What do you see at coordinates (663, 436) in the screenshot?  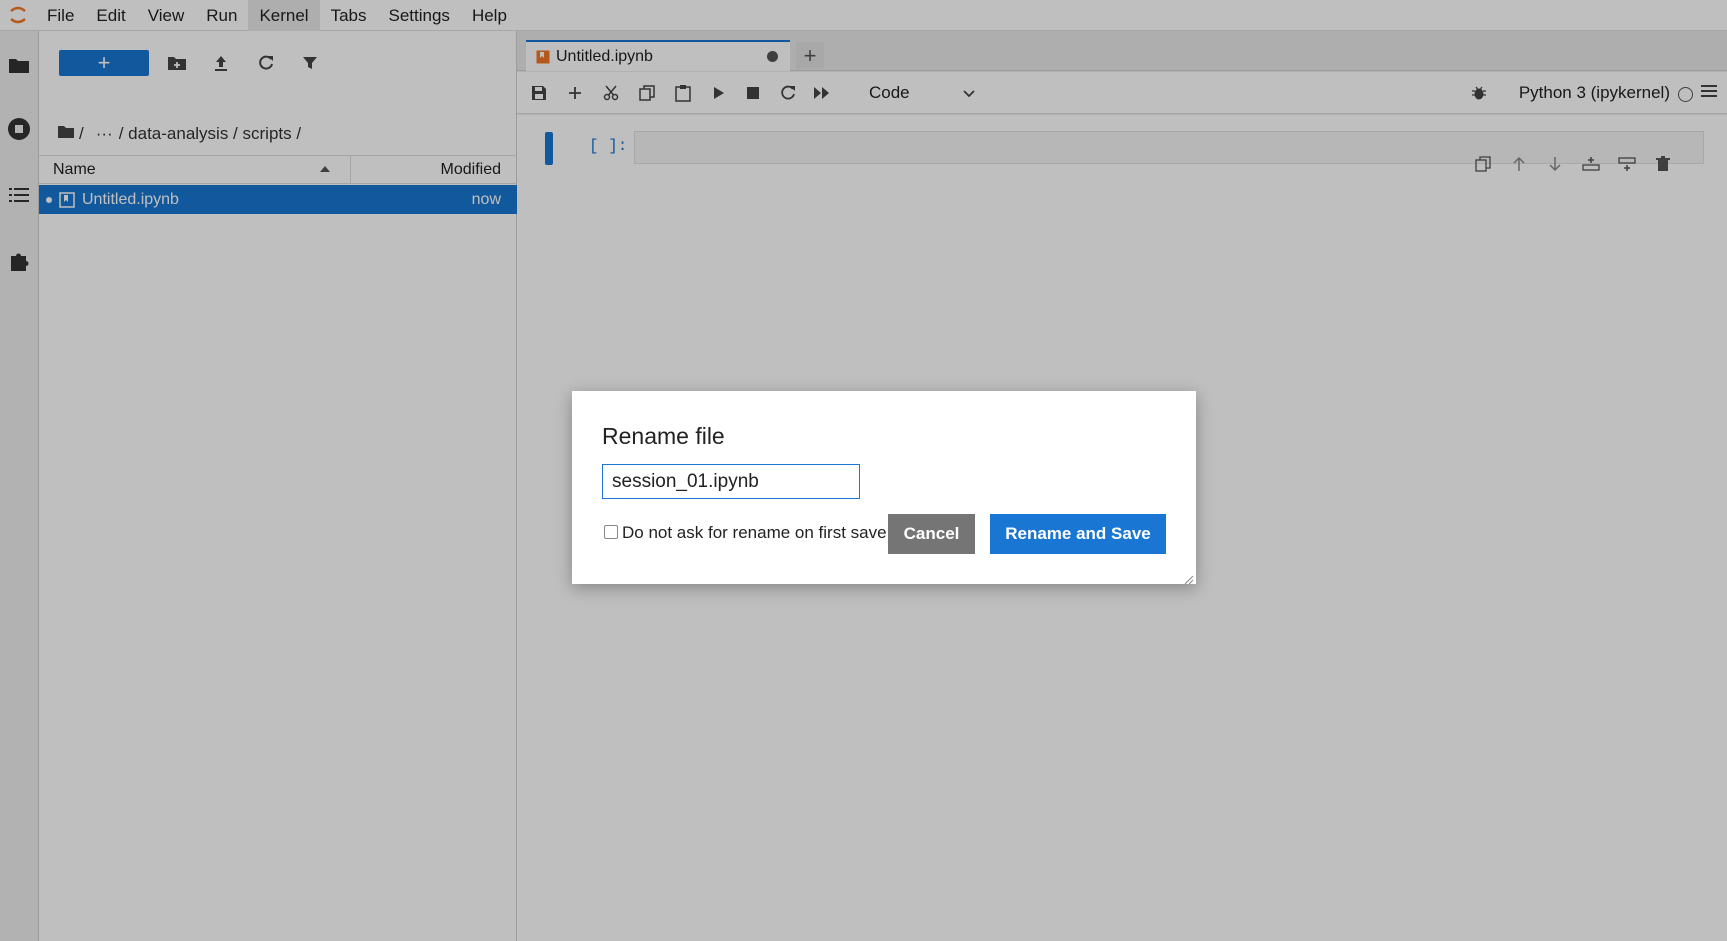 I see `dialog-title: Rename file` at bounding box center [663, 436].